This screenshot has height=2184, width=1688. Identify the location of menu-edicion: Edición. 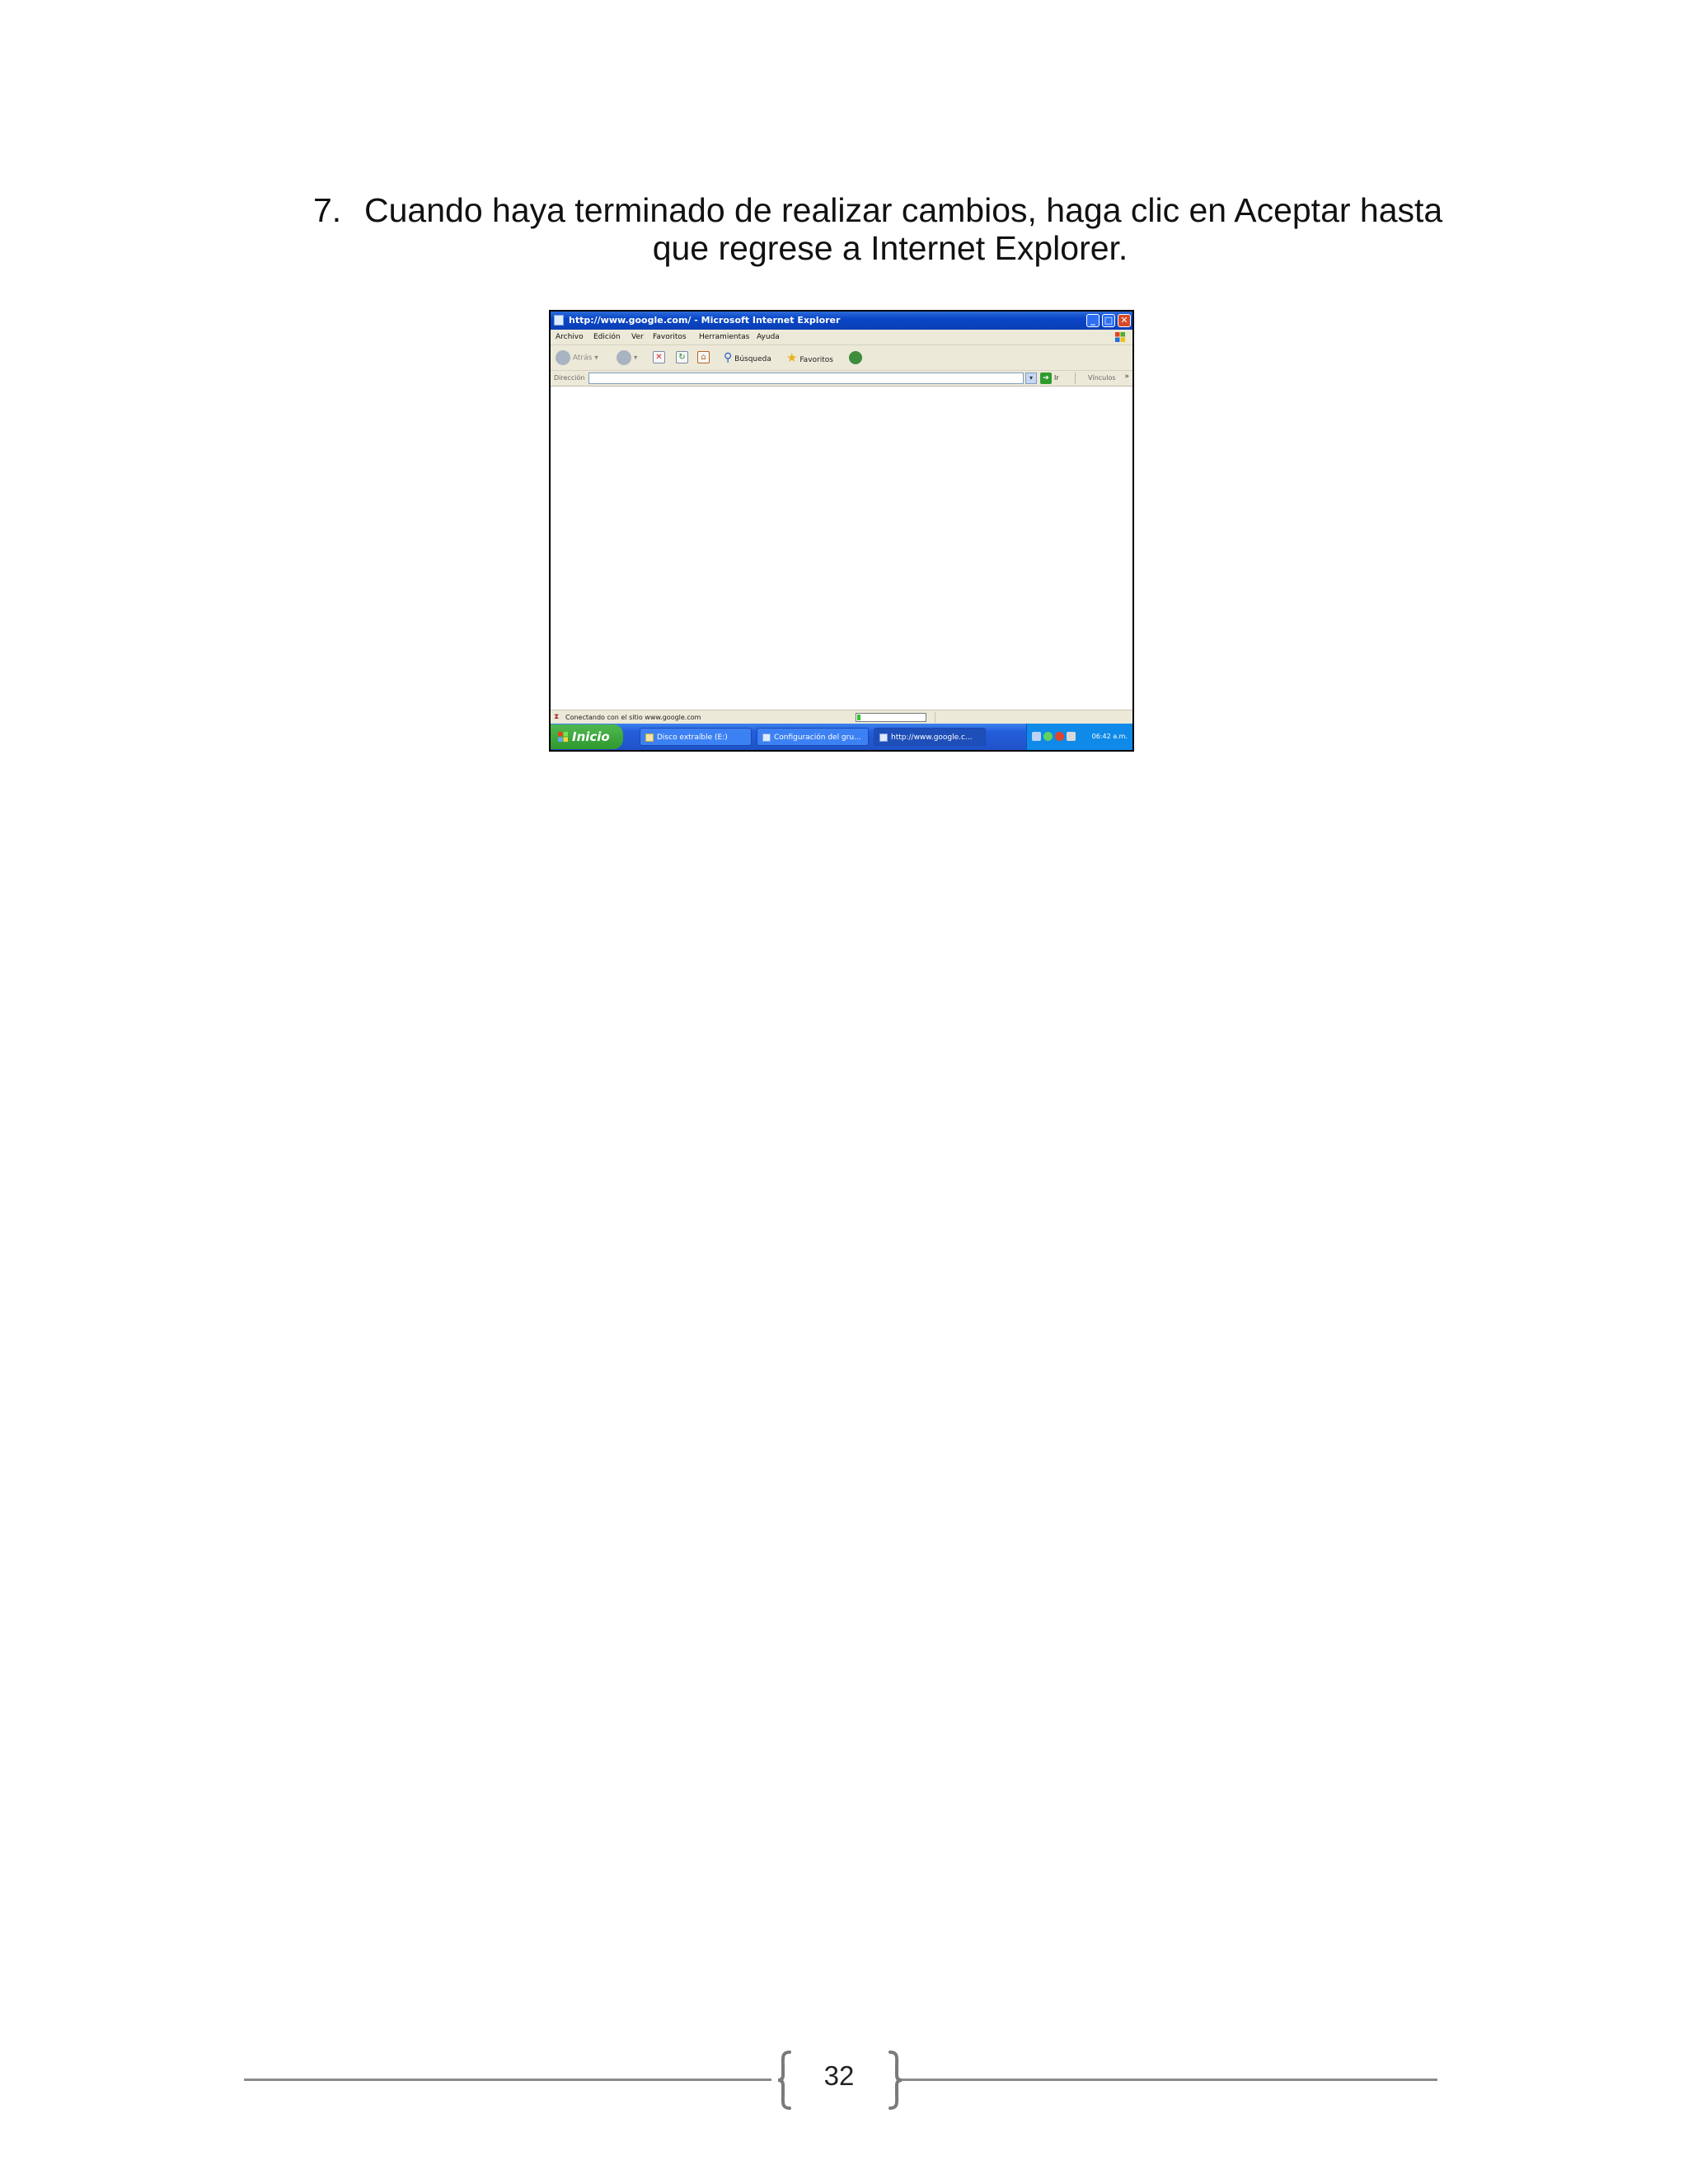
(607, 337).